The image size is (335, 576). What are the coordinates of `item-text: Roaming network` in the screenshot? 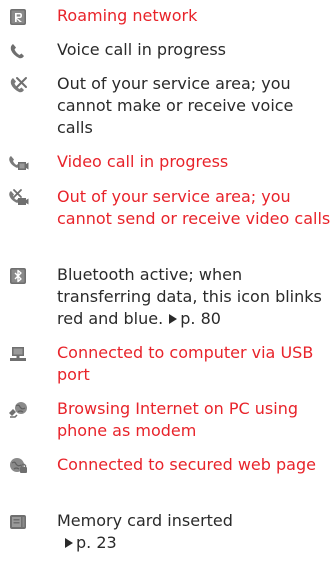 It's located at (127, 15).